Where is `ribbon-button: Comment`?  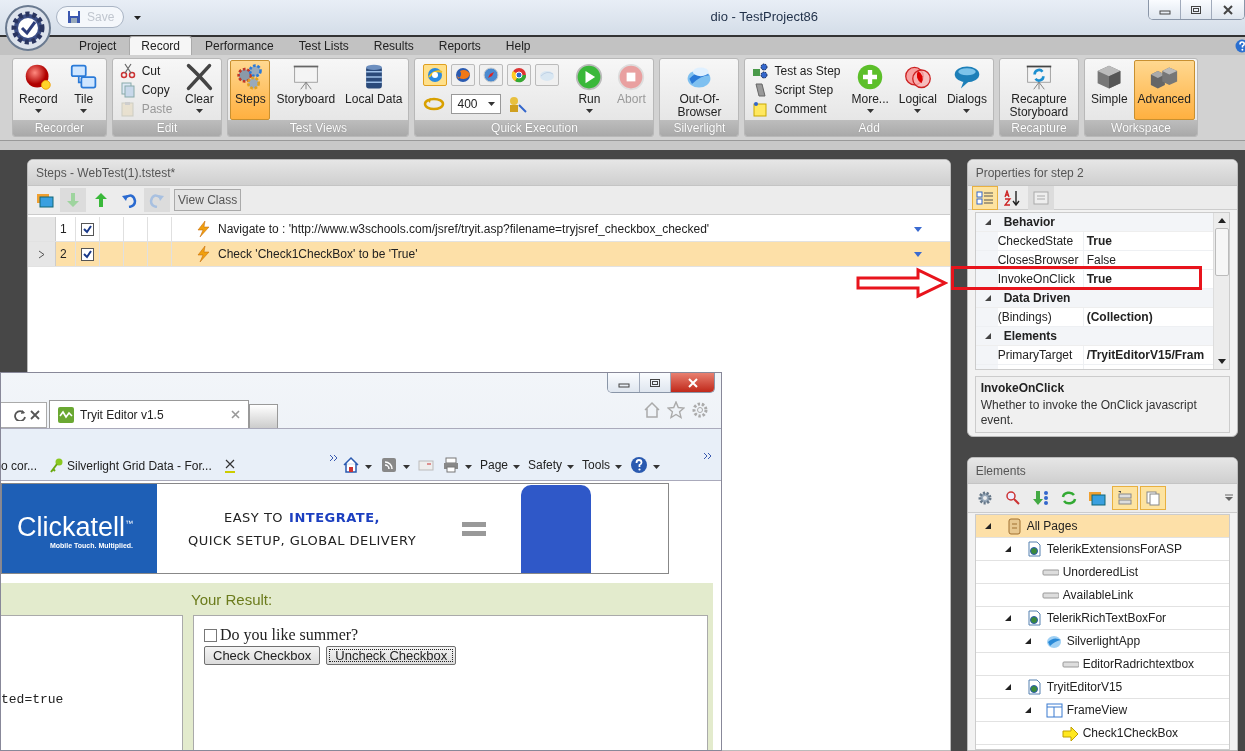
ribbon-button: Comment is located at coordinates (796, 109).